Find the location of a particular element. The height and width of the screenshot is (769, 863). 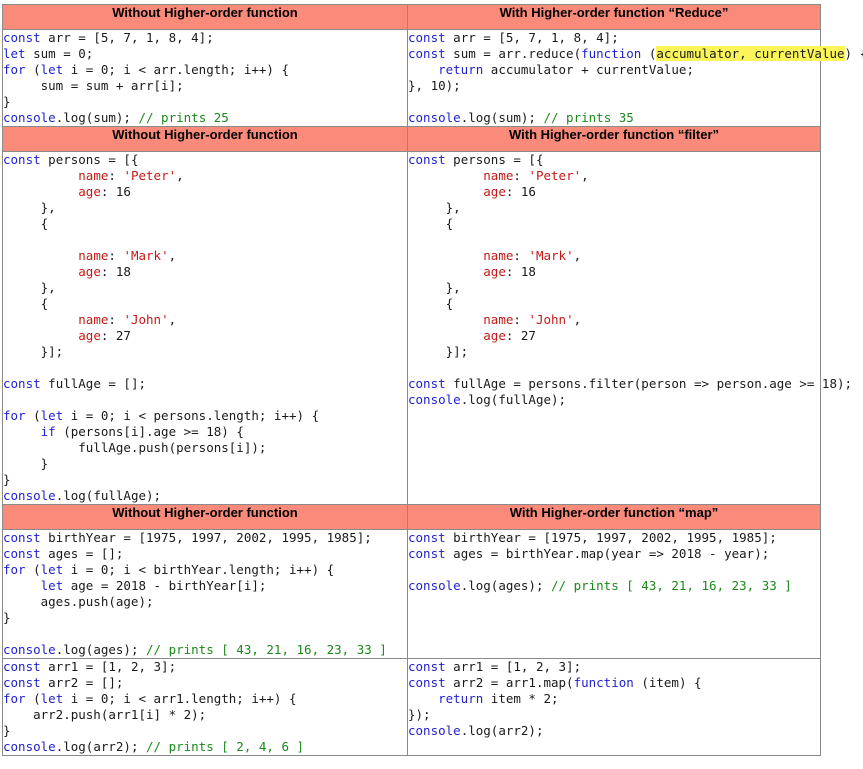

code-line: age: 27 is located at coordinates (614, 336).